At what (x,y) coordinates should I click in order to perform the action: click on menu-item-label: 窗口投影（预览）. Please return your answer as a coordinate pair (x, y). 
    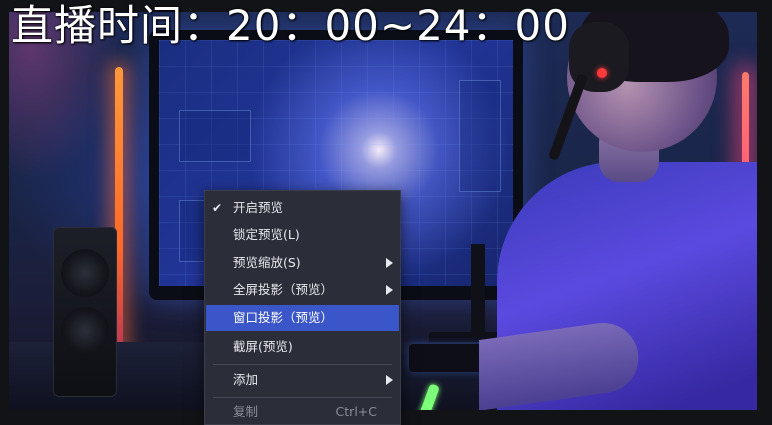
    Looking at the image, I should click on (283, 317).